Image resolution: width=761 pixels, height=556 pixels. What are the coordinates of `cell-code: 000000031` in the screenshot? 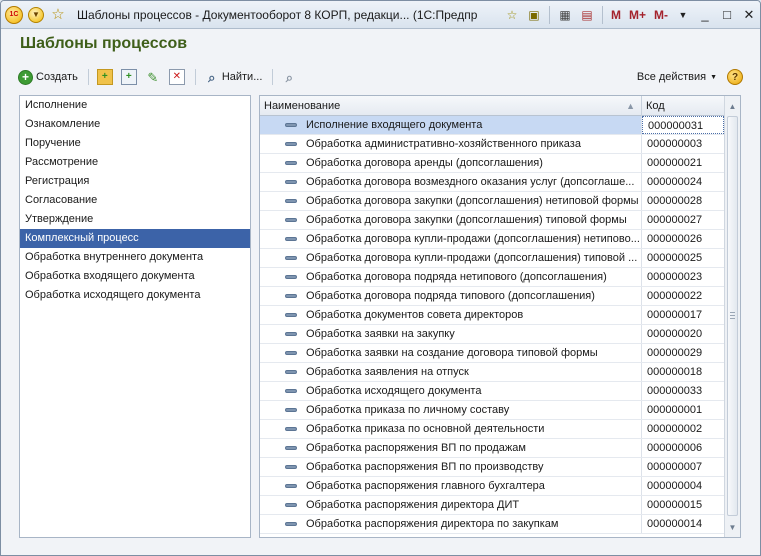 It's located at (683, 125).